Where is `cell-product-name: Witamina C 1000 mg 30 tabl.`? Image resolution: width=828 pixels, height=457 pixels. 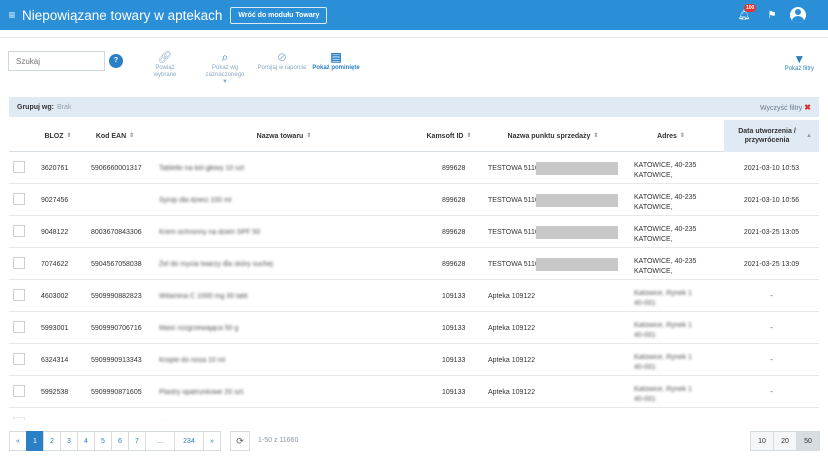
cell-product-name: Witamina C 1000 mg 30 tabl. is located at coordinates (204, 296).